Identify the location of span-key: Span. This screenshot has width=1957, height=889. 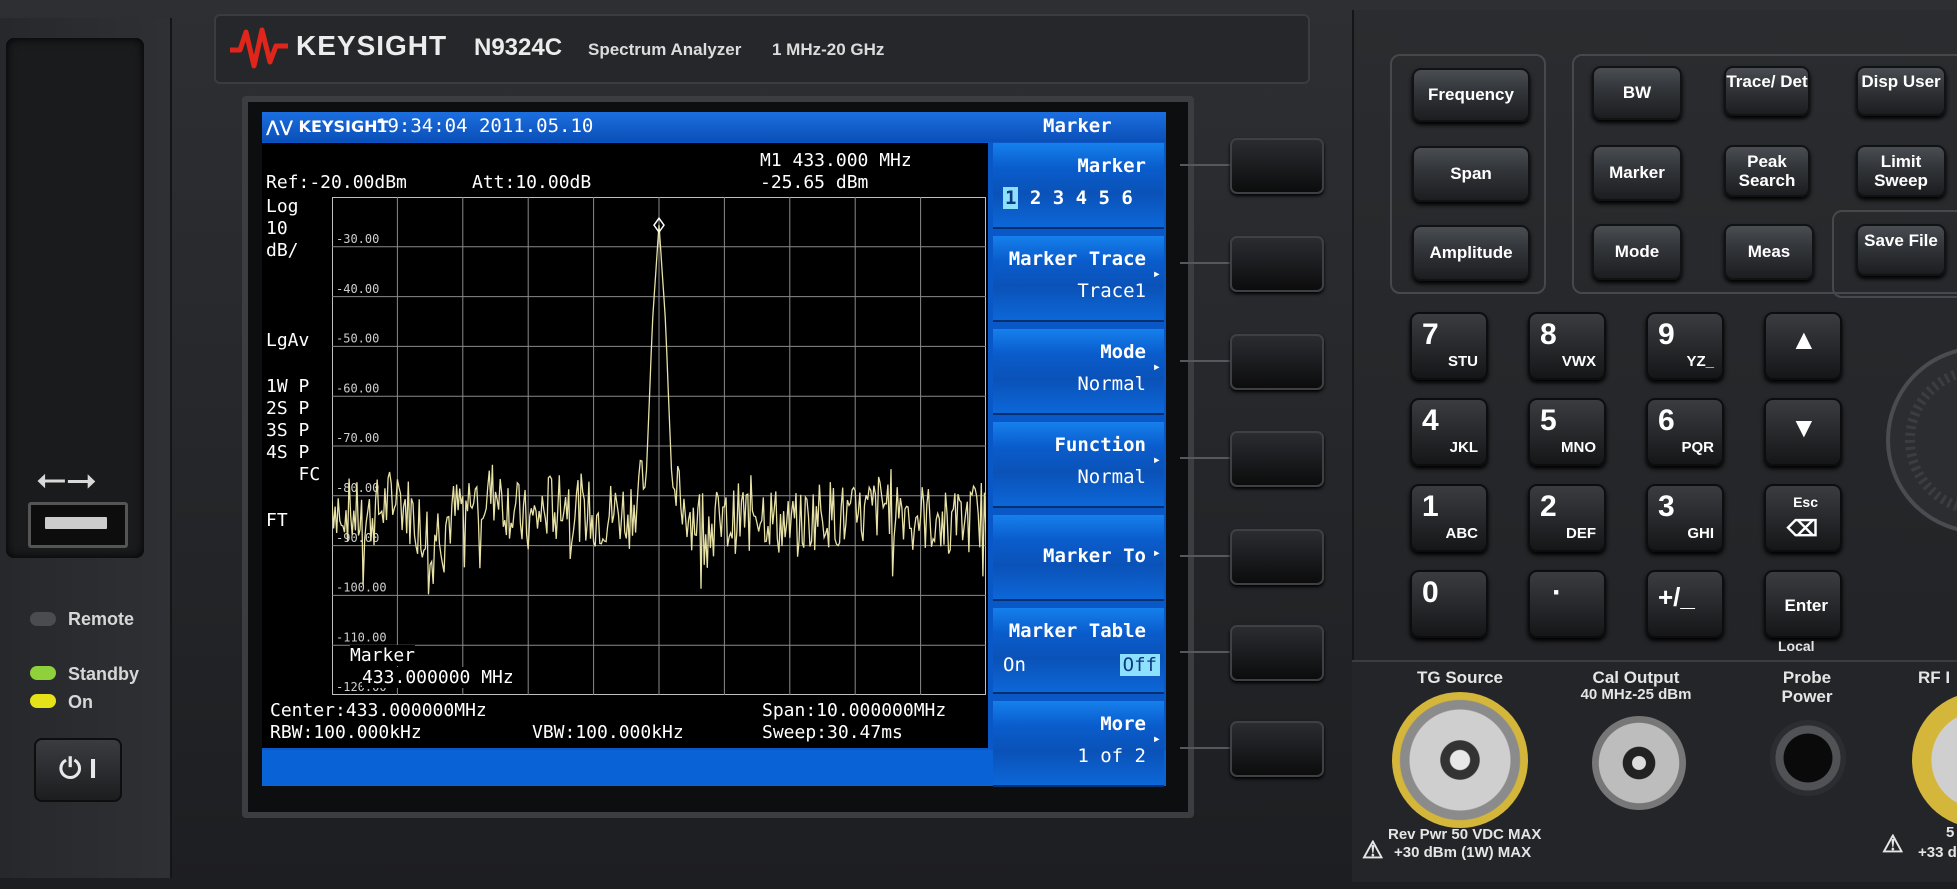
(1471, 174).